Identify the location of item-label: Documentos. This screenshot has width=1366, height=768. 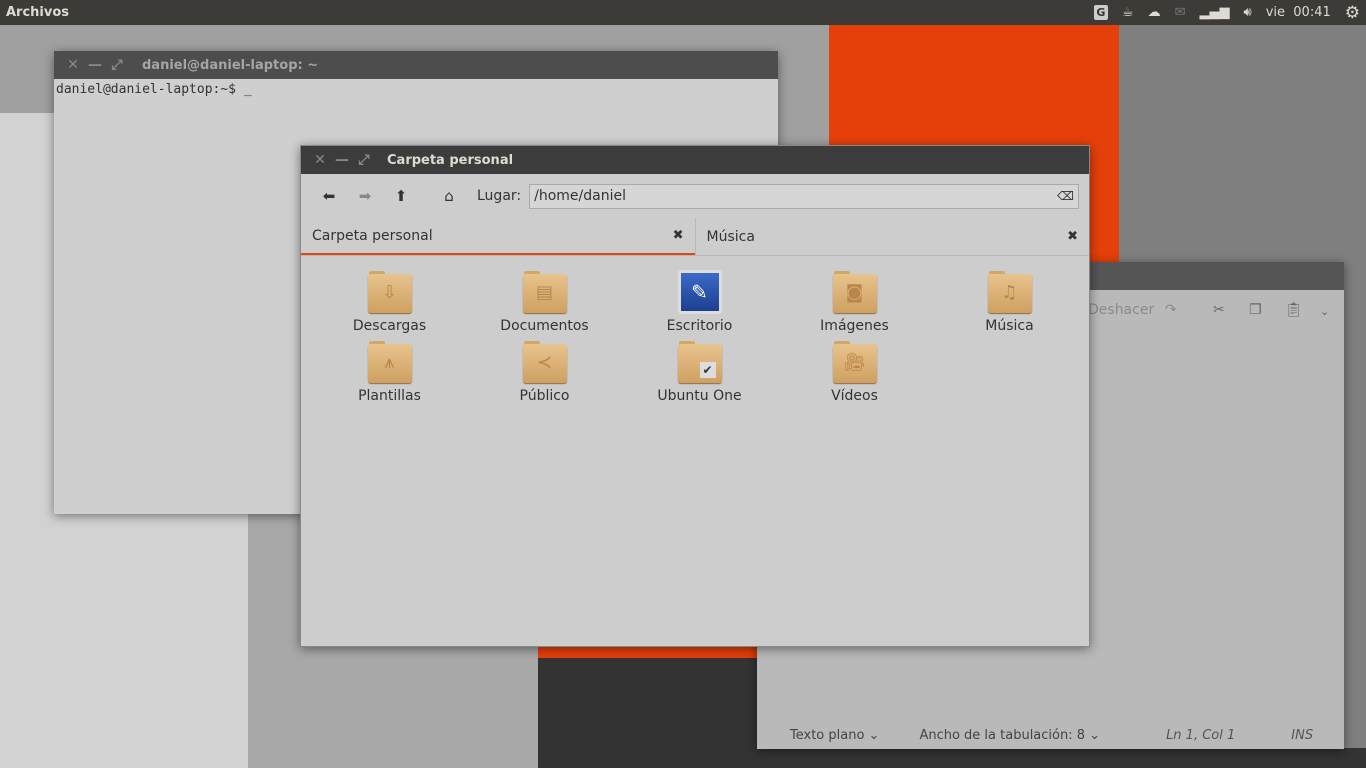
(544, 326).